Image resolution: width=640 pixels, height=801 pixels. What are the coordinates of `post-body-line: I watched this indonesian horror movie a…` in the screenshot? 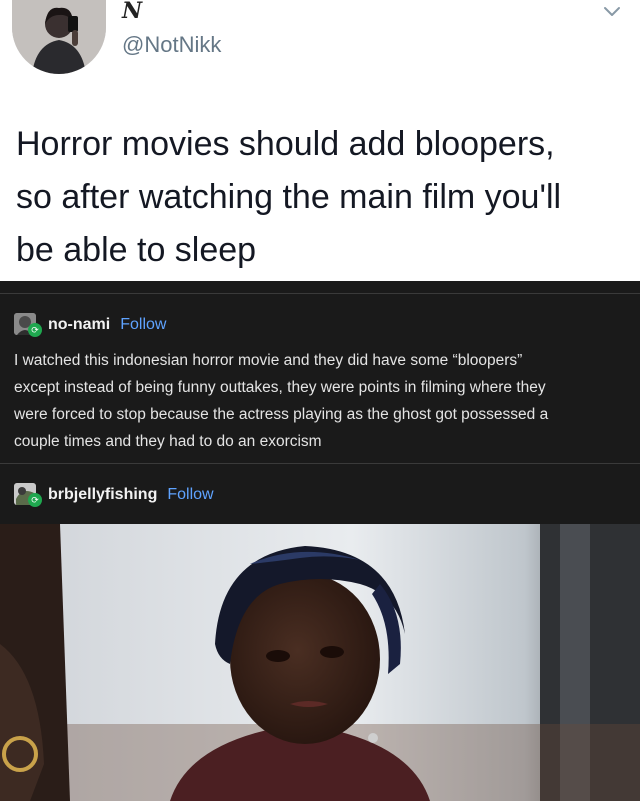 It's located at (268, 360).